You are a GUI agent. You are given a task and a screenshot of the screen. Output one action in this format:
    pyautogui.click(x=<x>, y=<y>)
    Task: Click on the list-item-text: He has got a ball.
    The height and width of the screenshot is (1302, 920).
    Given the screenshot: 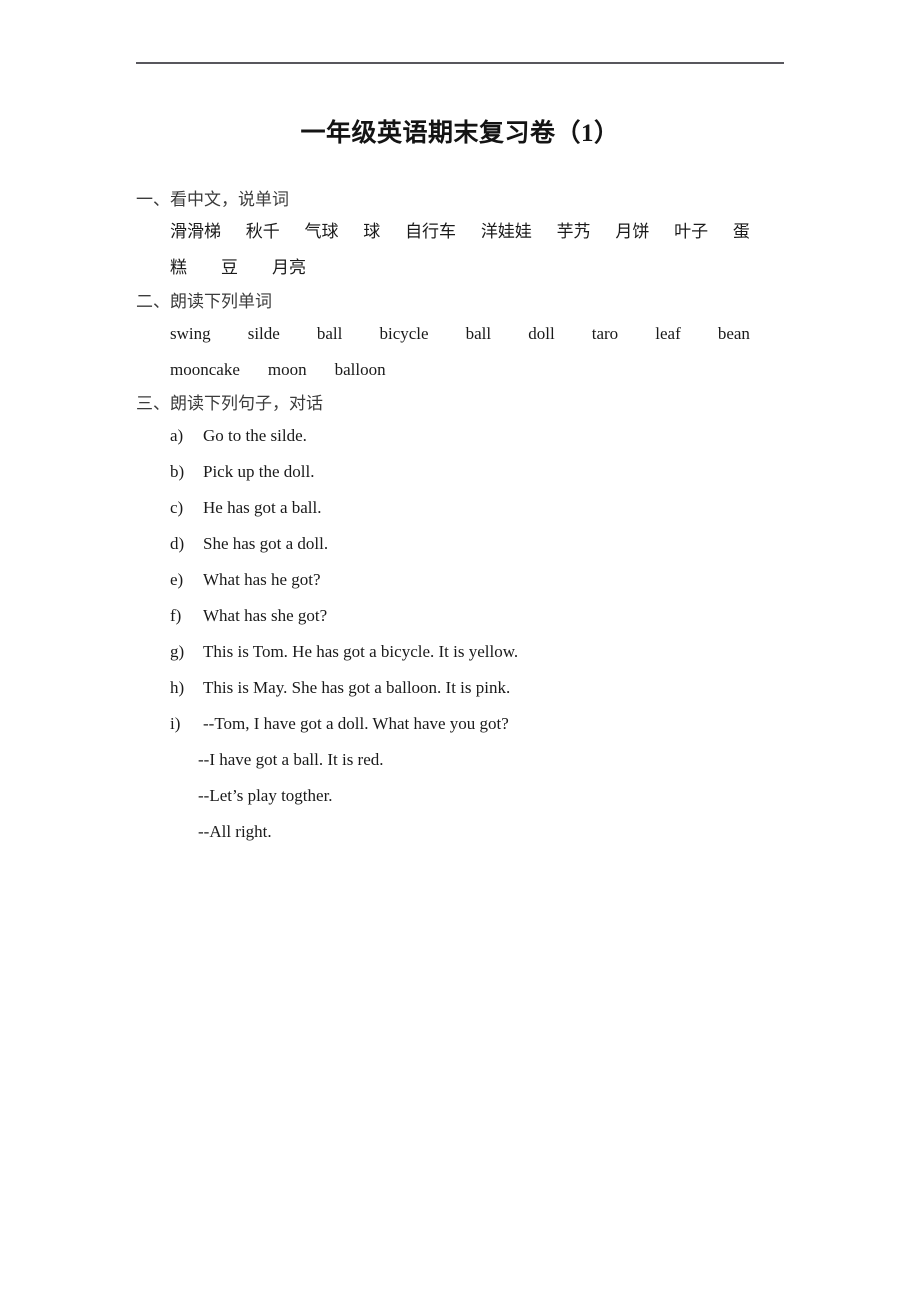 What is the action you would take?
    pyautogui.click(x=262, y=507)
    